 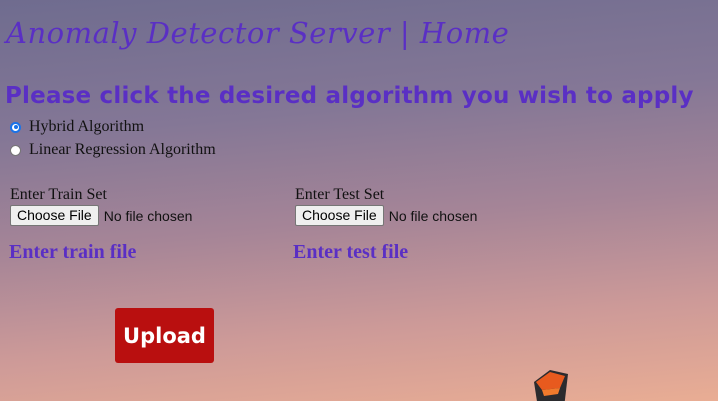 What do you see at coordinates (54, 215) in the screenshot?
I see `train-choose-file-button: Choose File` at bounding box center [54, 215].